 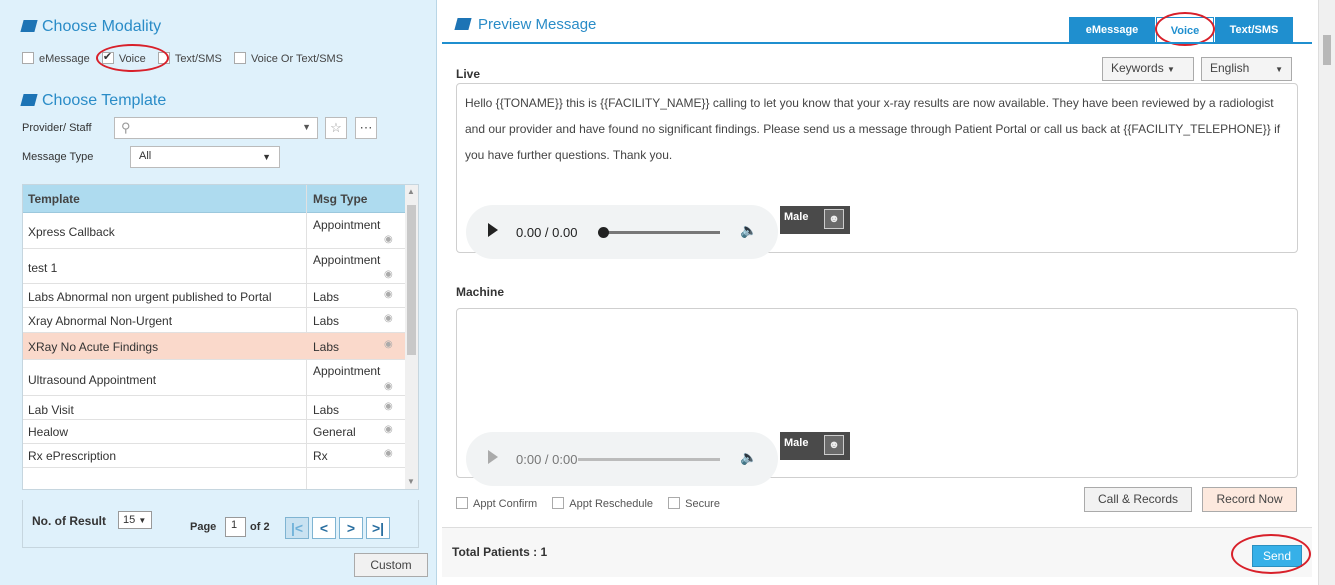 I want to click on provider-search-input: ⚲ ▼, so click(x=216, y=128).